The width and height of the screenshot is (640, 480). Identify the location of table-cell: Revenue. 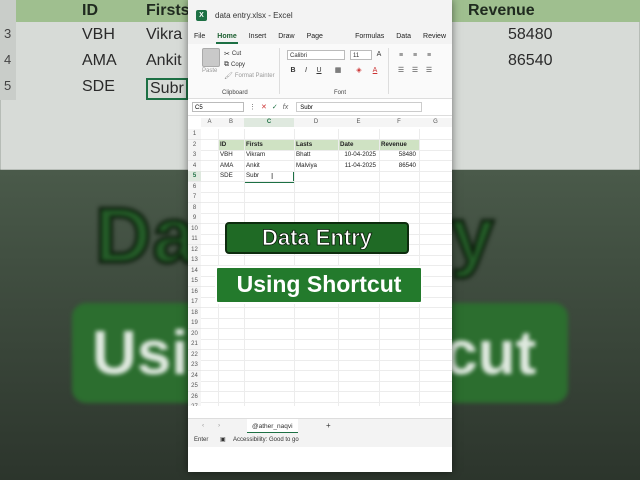
(399, 144).